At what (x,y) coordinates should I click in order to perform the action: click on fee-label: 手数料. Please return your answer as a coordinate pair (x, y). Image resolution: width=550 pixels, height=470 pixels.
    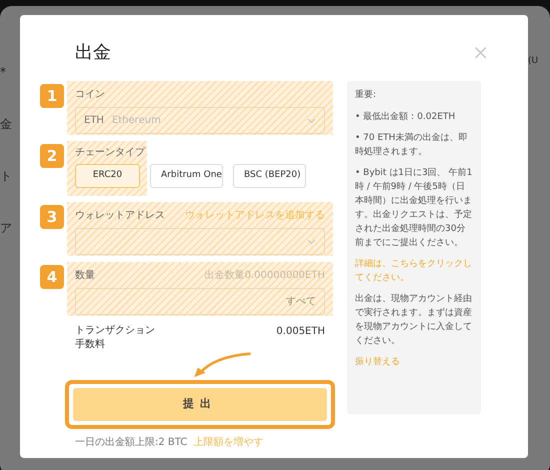
    Looking at the image, I should click on (90, 345).